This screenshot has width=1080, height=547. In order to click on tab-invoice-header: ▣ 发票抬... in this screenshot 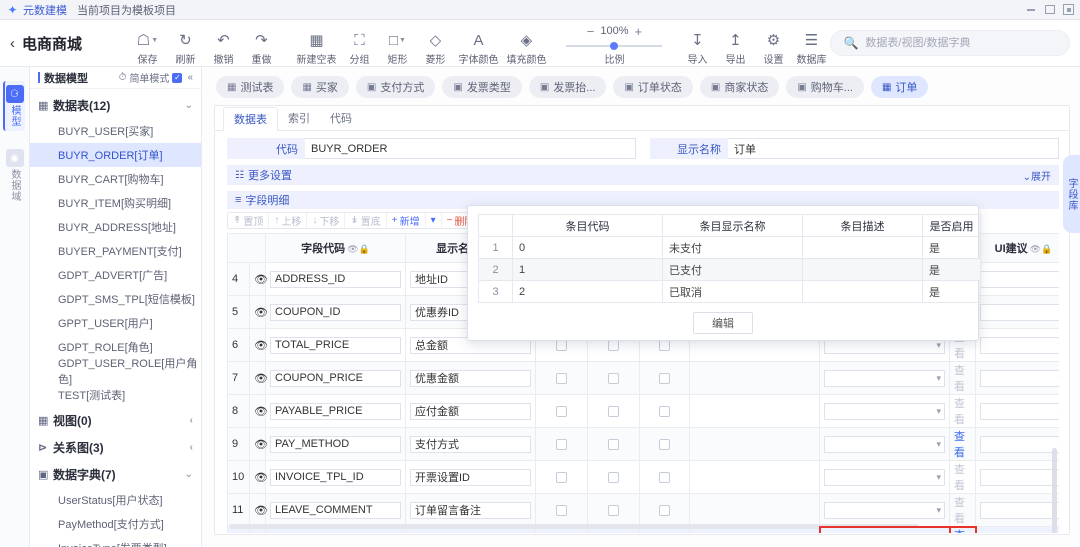, I will do `click(567, 87)`.